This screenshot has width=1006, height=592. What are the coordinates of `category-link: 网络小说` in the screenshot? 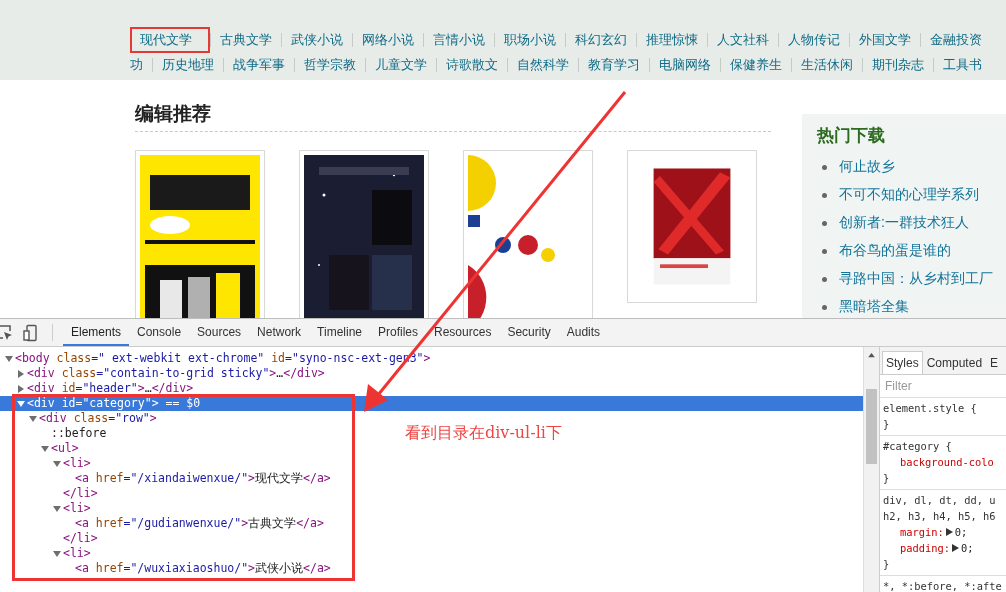 It's located at (387, 40).